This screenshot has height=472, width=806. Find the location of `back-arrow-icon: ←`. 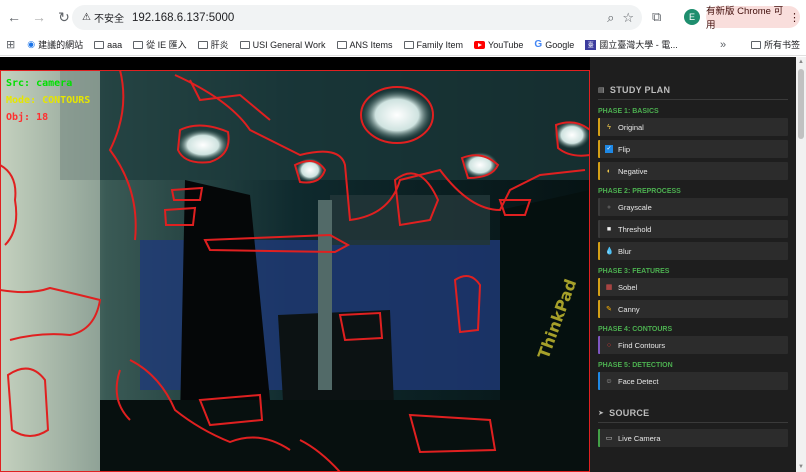

back-arrow-icon: ← is located at coordinates (14, 17).